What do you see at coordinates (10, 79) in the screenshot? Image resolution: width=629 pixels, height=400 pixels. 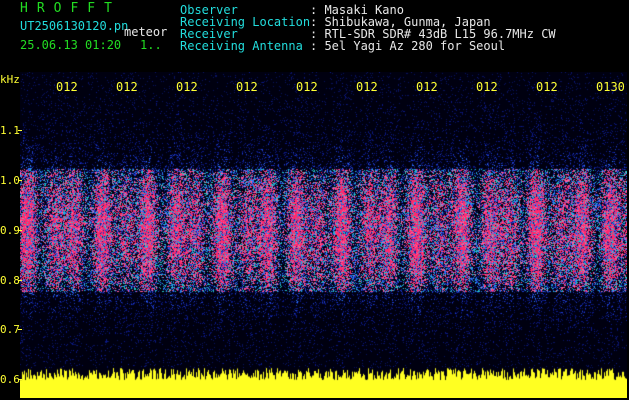 I see `unit-label: kHz` at bounding box center [10, 79].